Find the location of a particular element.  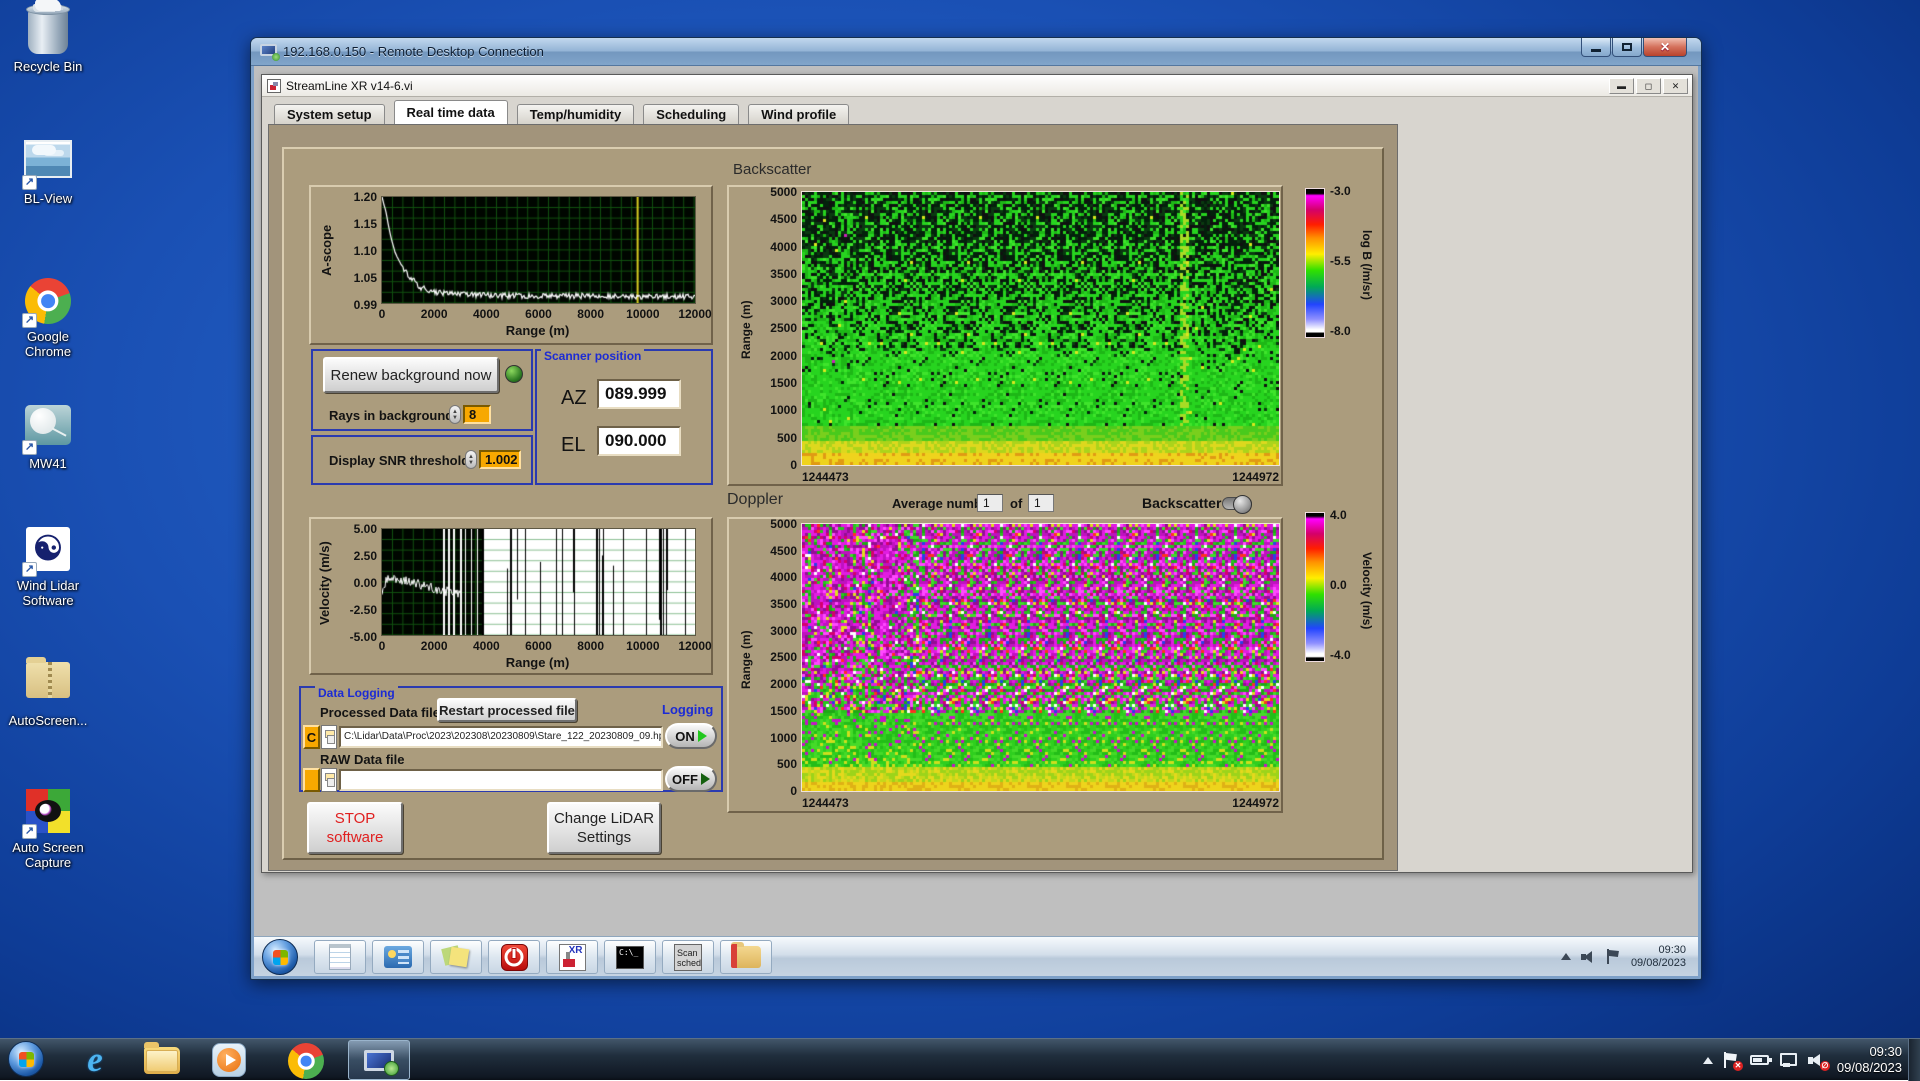

remote-action-center-icon is located at coordinates (1613, 956).